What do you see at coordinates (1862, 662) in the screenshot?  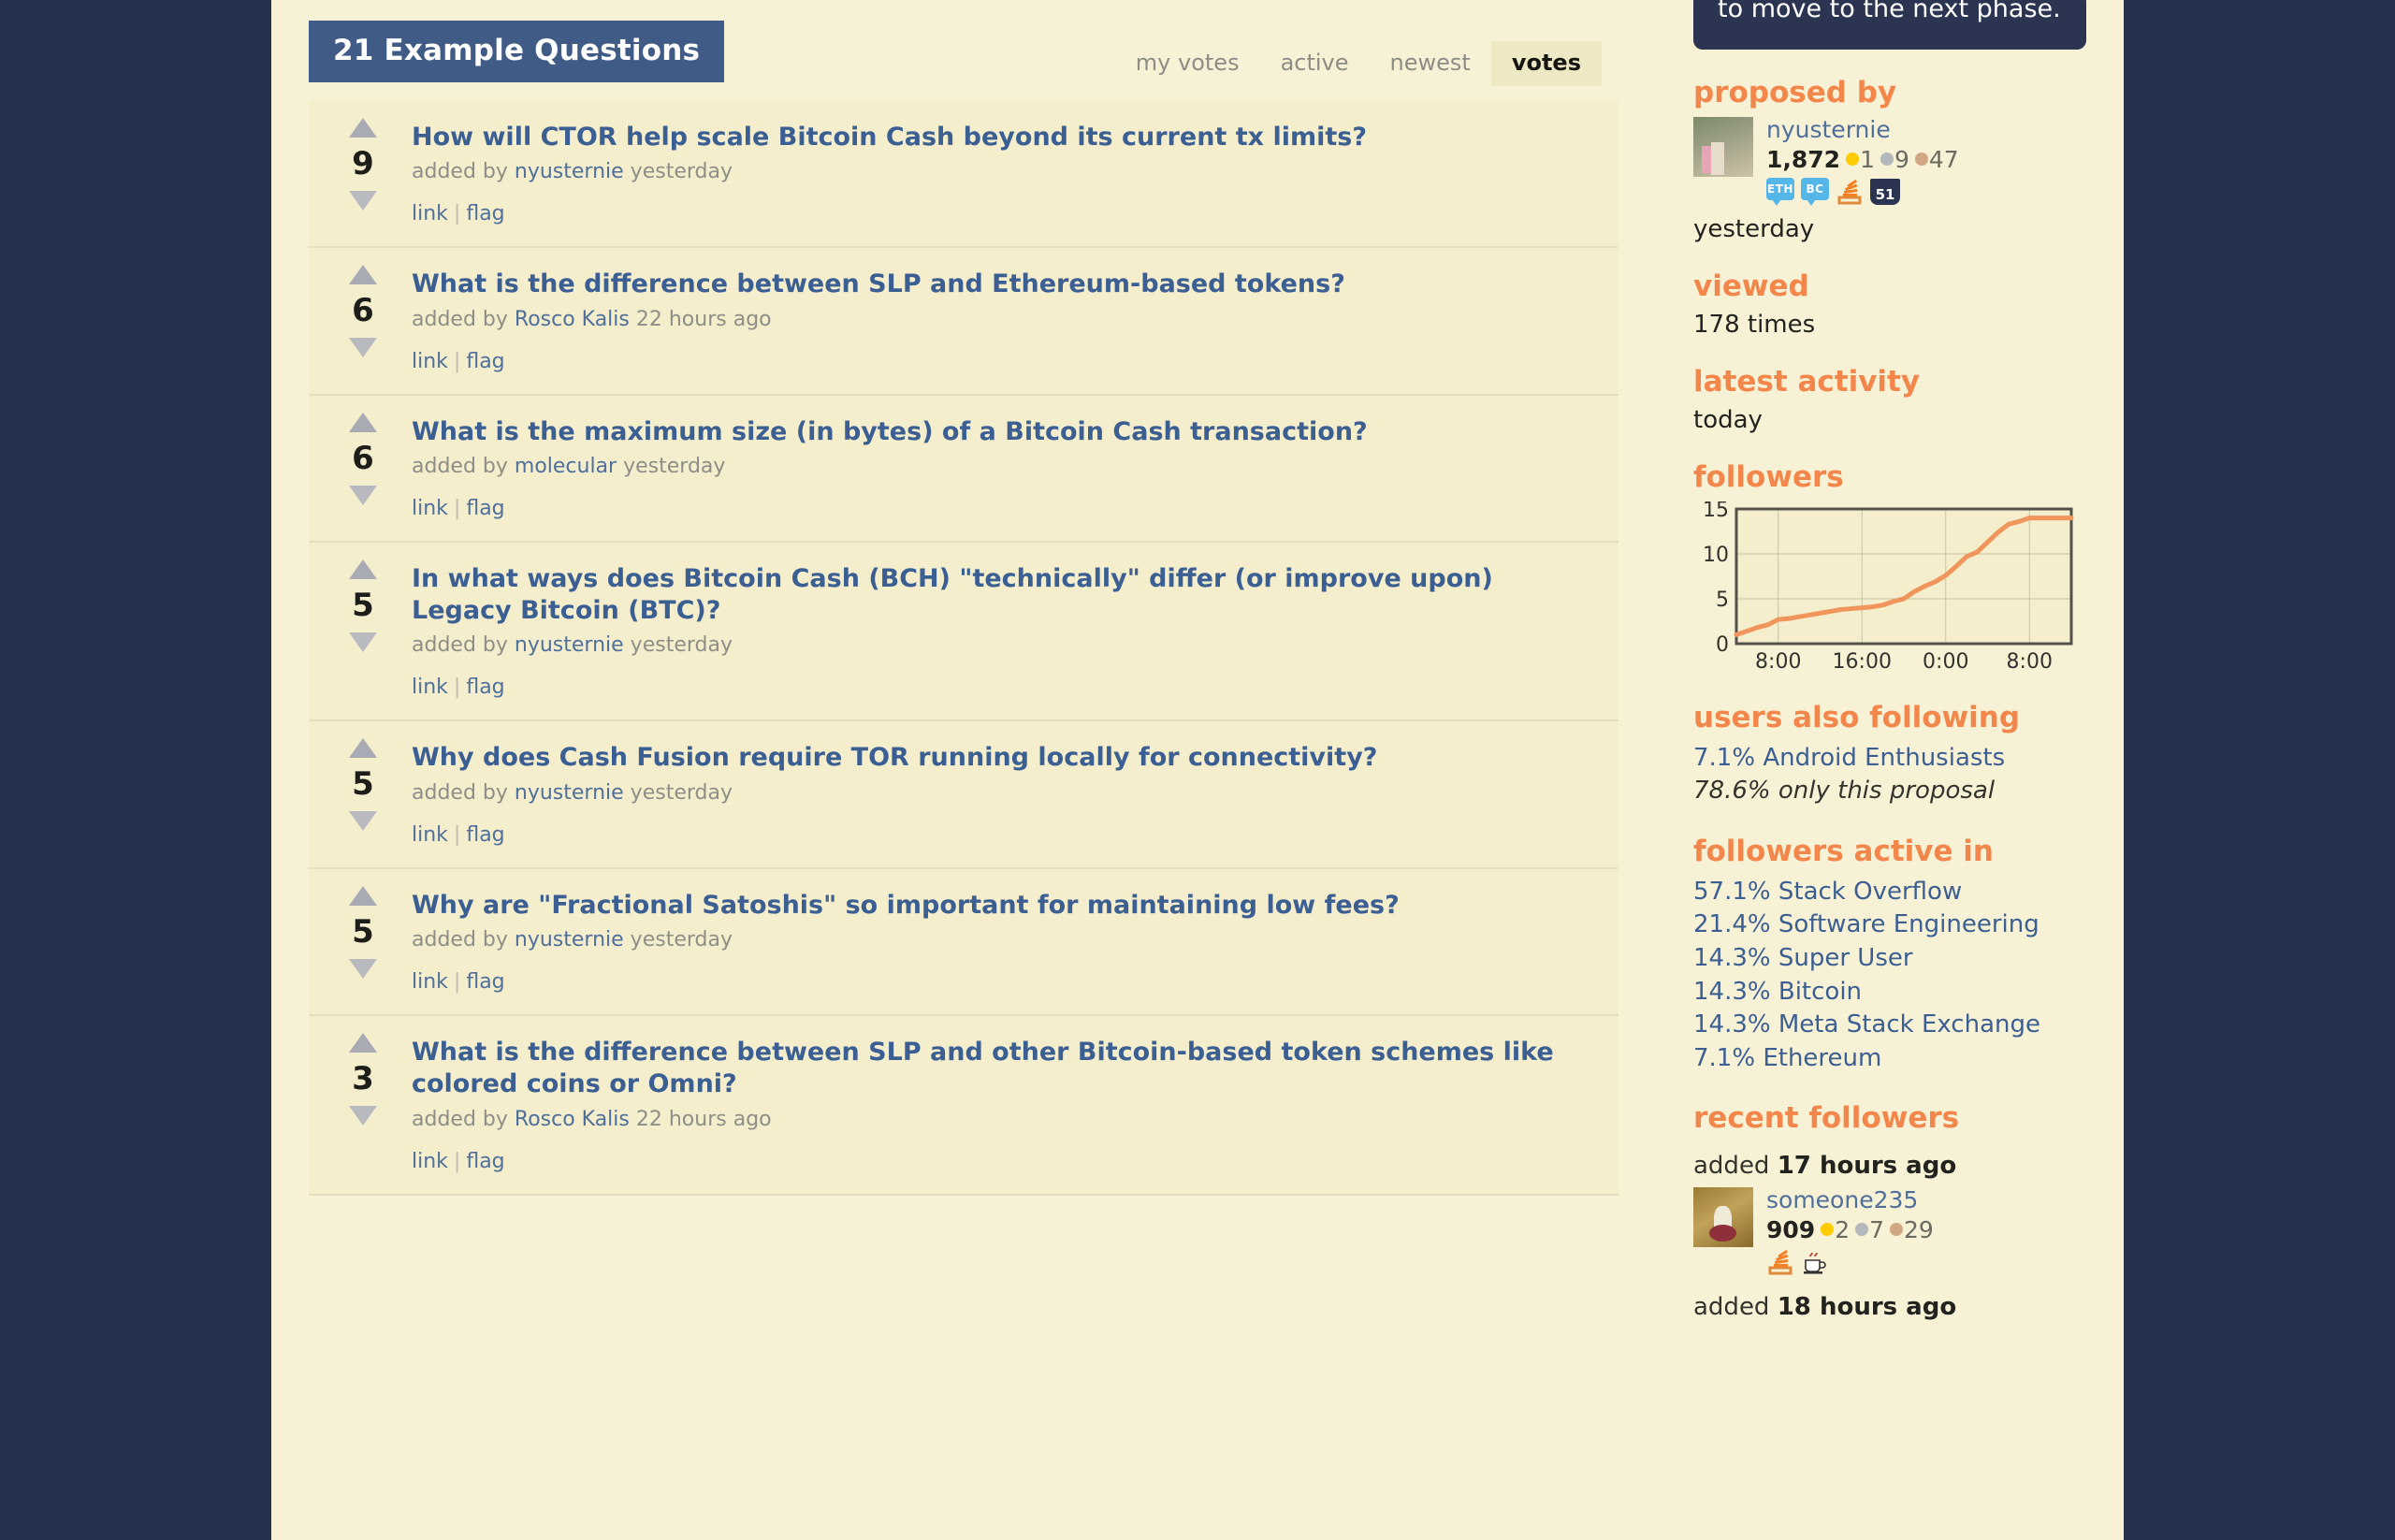 I see `svg-text: 16:00` at bounding box center [1862, 662].